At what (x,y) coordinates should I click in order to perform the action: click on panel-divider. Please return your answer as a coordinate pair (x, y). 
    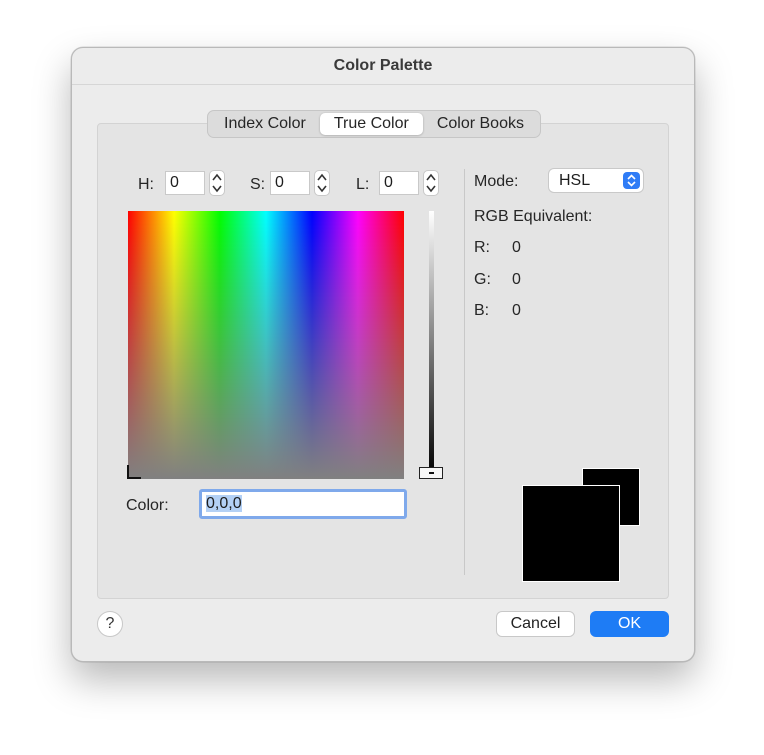
    Looking at the image, I should click on (464, 372).